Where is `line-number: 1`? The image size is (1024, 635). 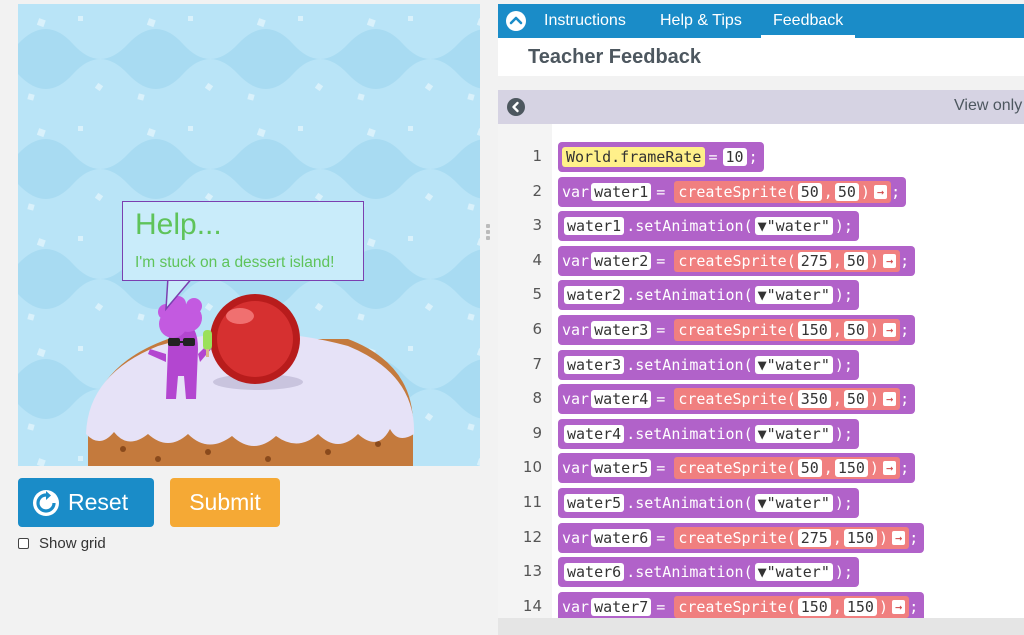 line-number: 1 is located at coordinates (537, 156).